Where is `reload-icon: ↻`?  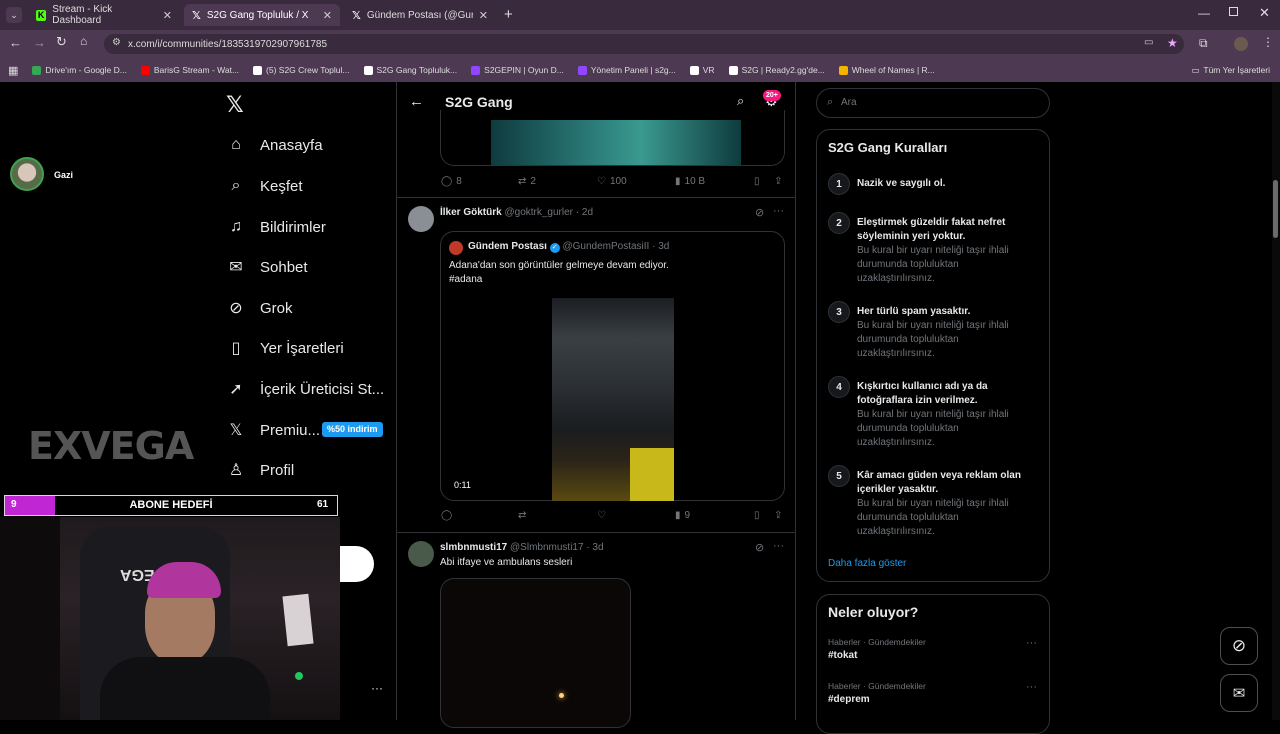
reload-icon: ↻ is located at coordinates (61, 42).